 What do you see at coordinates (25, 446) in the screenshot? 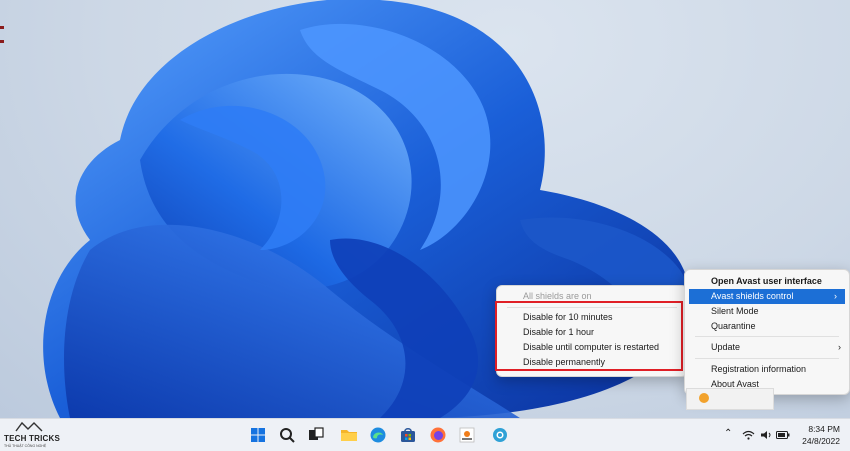
I see `brand-subtitle: THỦ THUẬT CÔNG NGHỆ` at bounding box center [25, 446].